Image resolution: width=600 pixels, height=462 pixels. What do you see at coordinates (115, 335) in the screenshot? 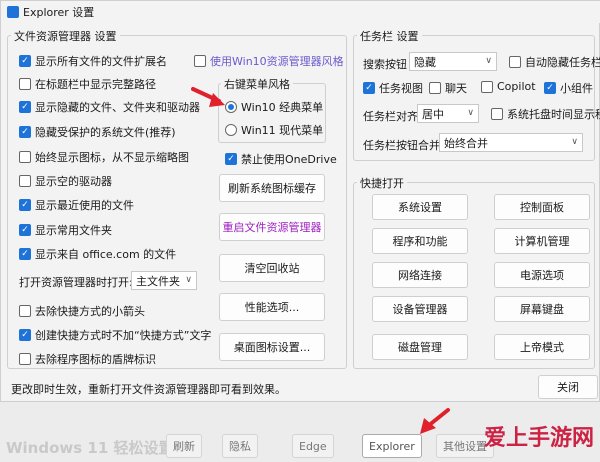
I see `option-no-shortcut-text: ✓ 创建快捷方式时不加“快捷方式”文字` at bounding box center [115, 335].